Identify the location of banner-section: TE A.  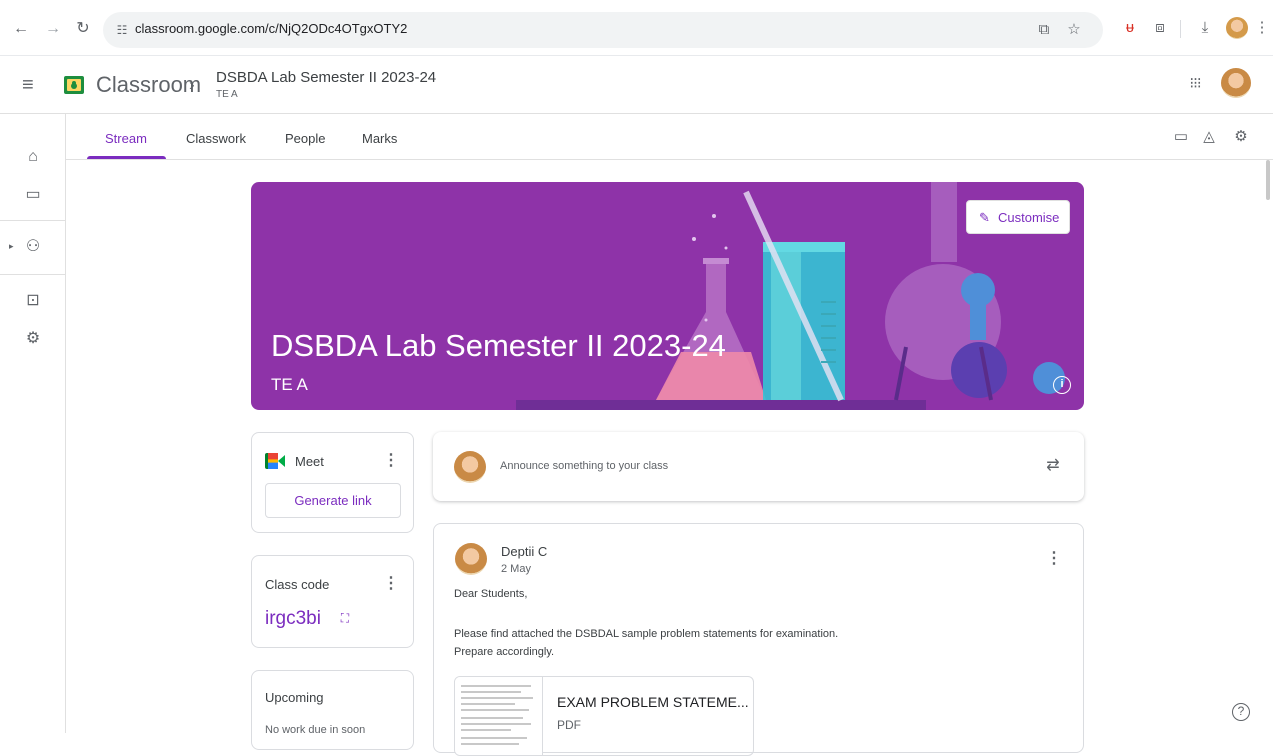
(289, 384).